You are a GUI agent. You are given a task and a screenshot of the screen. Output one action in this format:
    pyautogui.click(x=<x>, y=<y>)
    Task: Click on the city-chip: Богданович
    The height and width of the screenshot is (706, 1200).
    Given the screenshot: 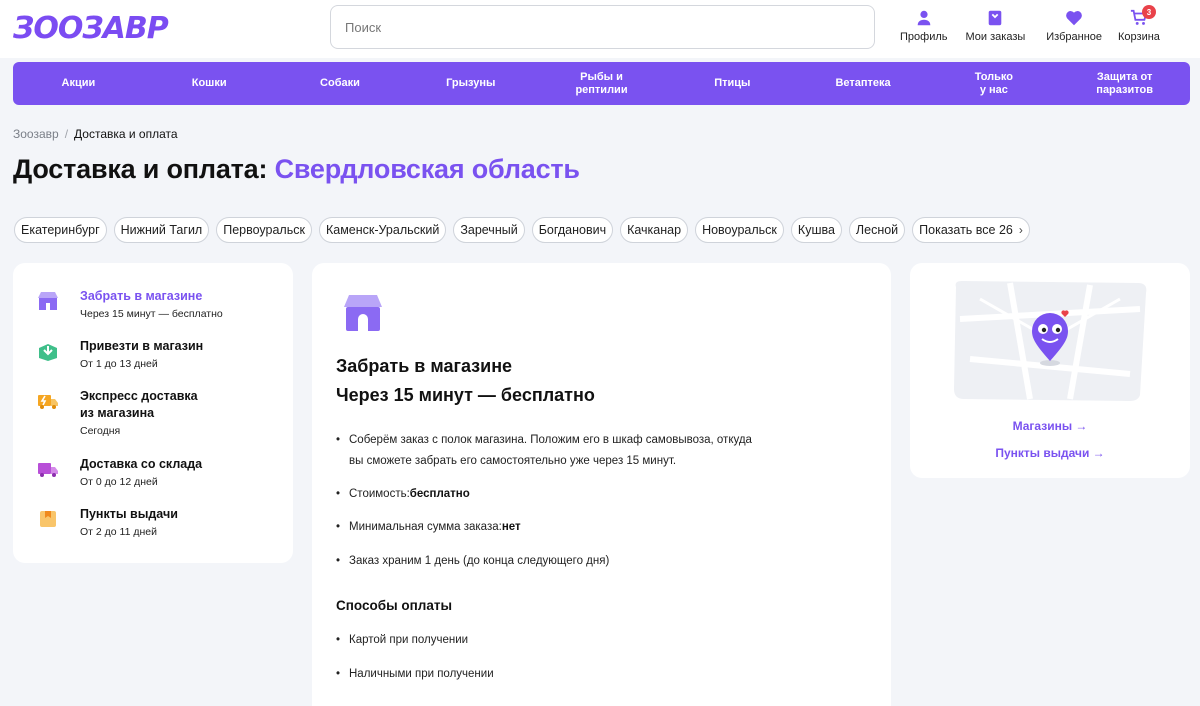 What is the action you would take?
    pyautogui.click(x=572, y=230)
    